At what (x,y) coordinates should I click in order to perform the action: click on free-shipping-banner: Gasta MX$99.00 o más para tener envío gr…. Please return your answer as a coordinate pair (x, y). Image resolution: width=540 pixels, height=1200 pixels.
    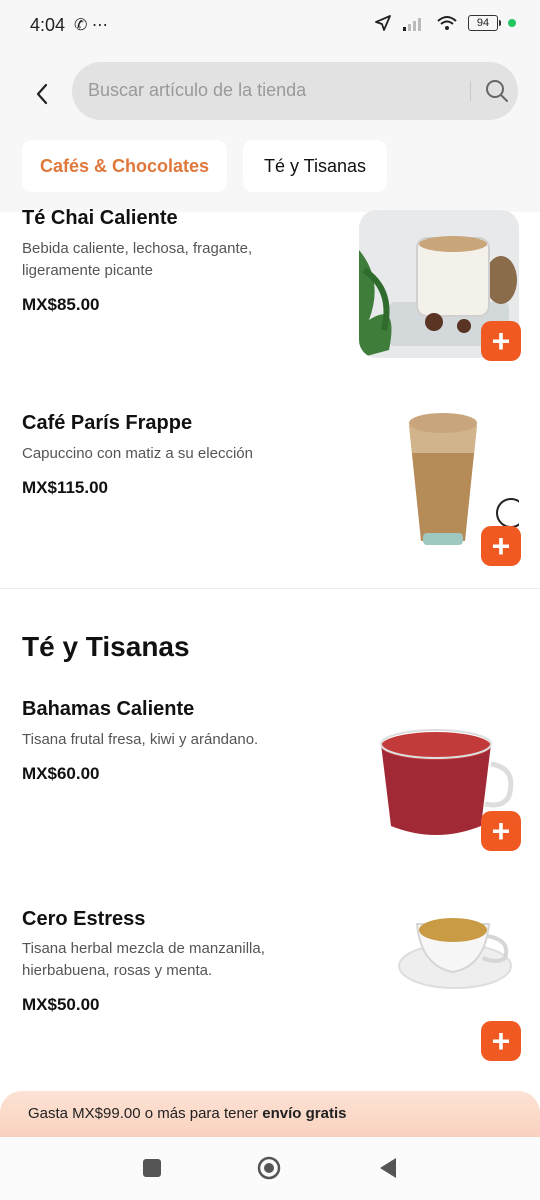
    Looking at the image, I should click on (270, 1114).